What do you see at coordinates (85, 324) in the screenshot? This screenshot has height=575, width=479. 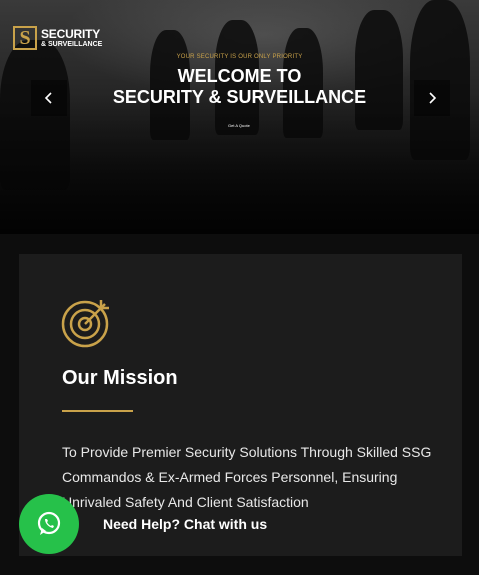 I see `target-icon` at bounding box center [85, 324].